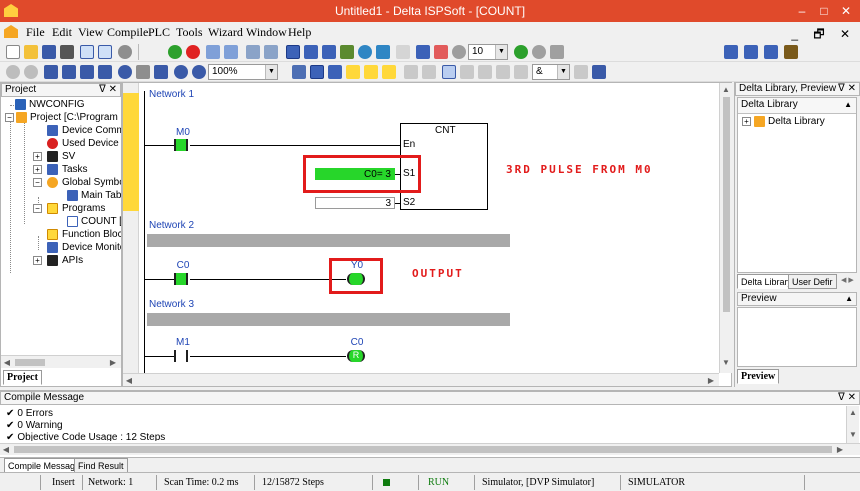 Image resolution: width=860 pixels, height=491 pixels. I want to click on menu-help: Help, so click(299, 32).